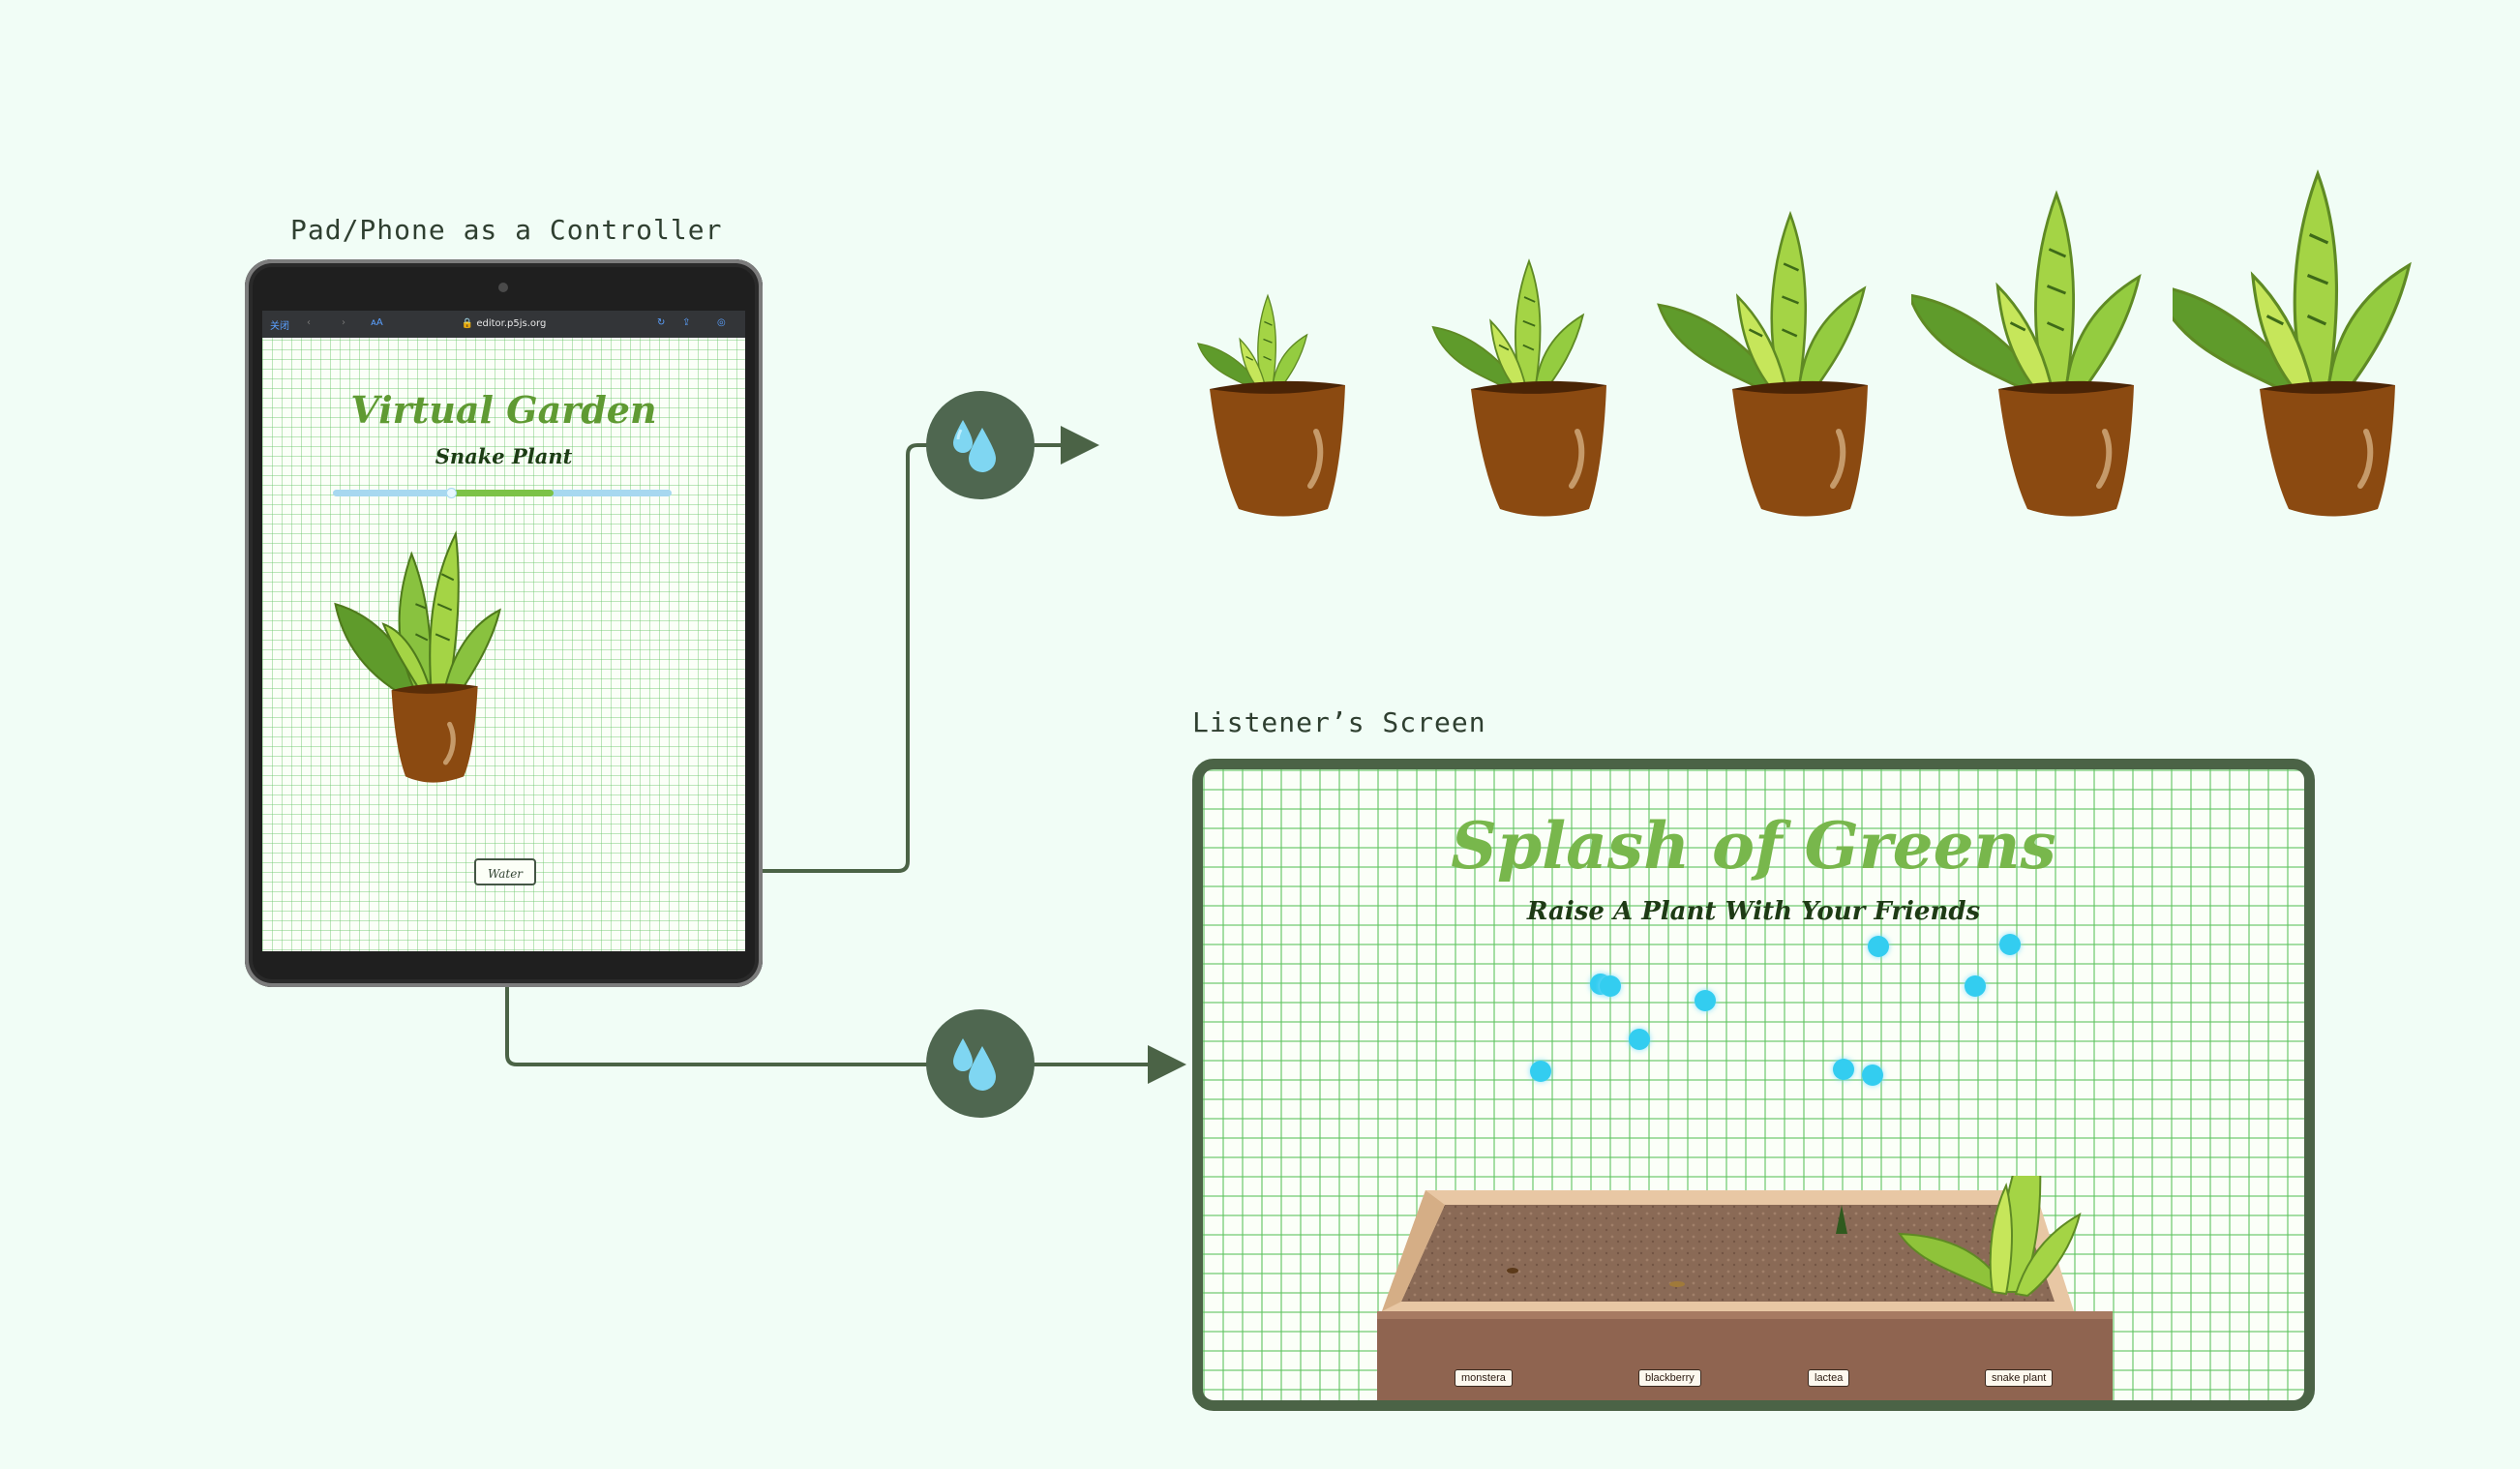 The width and height of the screenshot is (2520, 1469). What do you see at coordinates (432, 654) in the screenshot?
I see `snake-plant-icon` at bounding box center [432, 654].